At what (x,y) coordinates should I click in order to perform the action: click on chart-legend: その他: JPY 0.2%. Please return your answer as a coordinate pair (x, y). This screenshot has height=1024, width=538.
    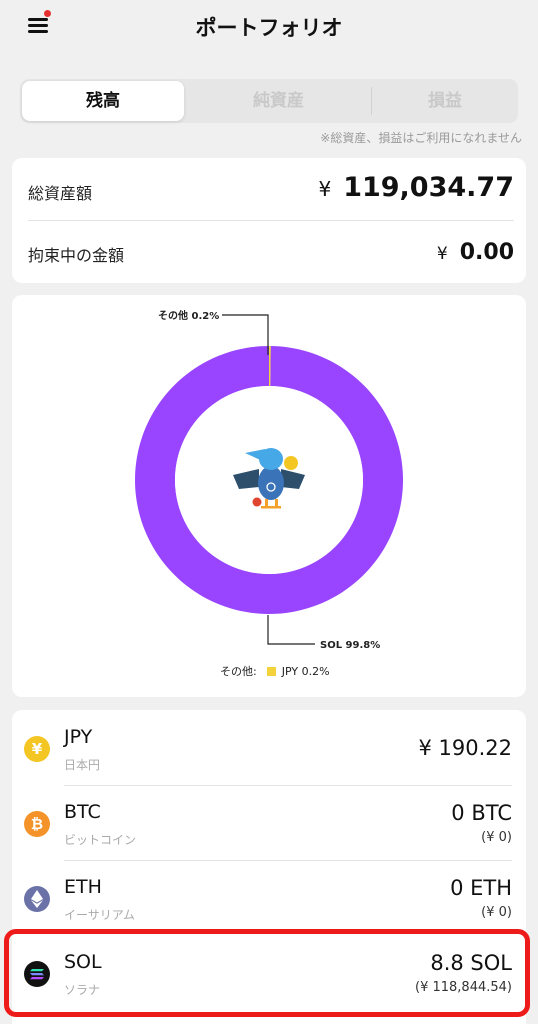
    Looking at the image, I should click on (275, 671).